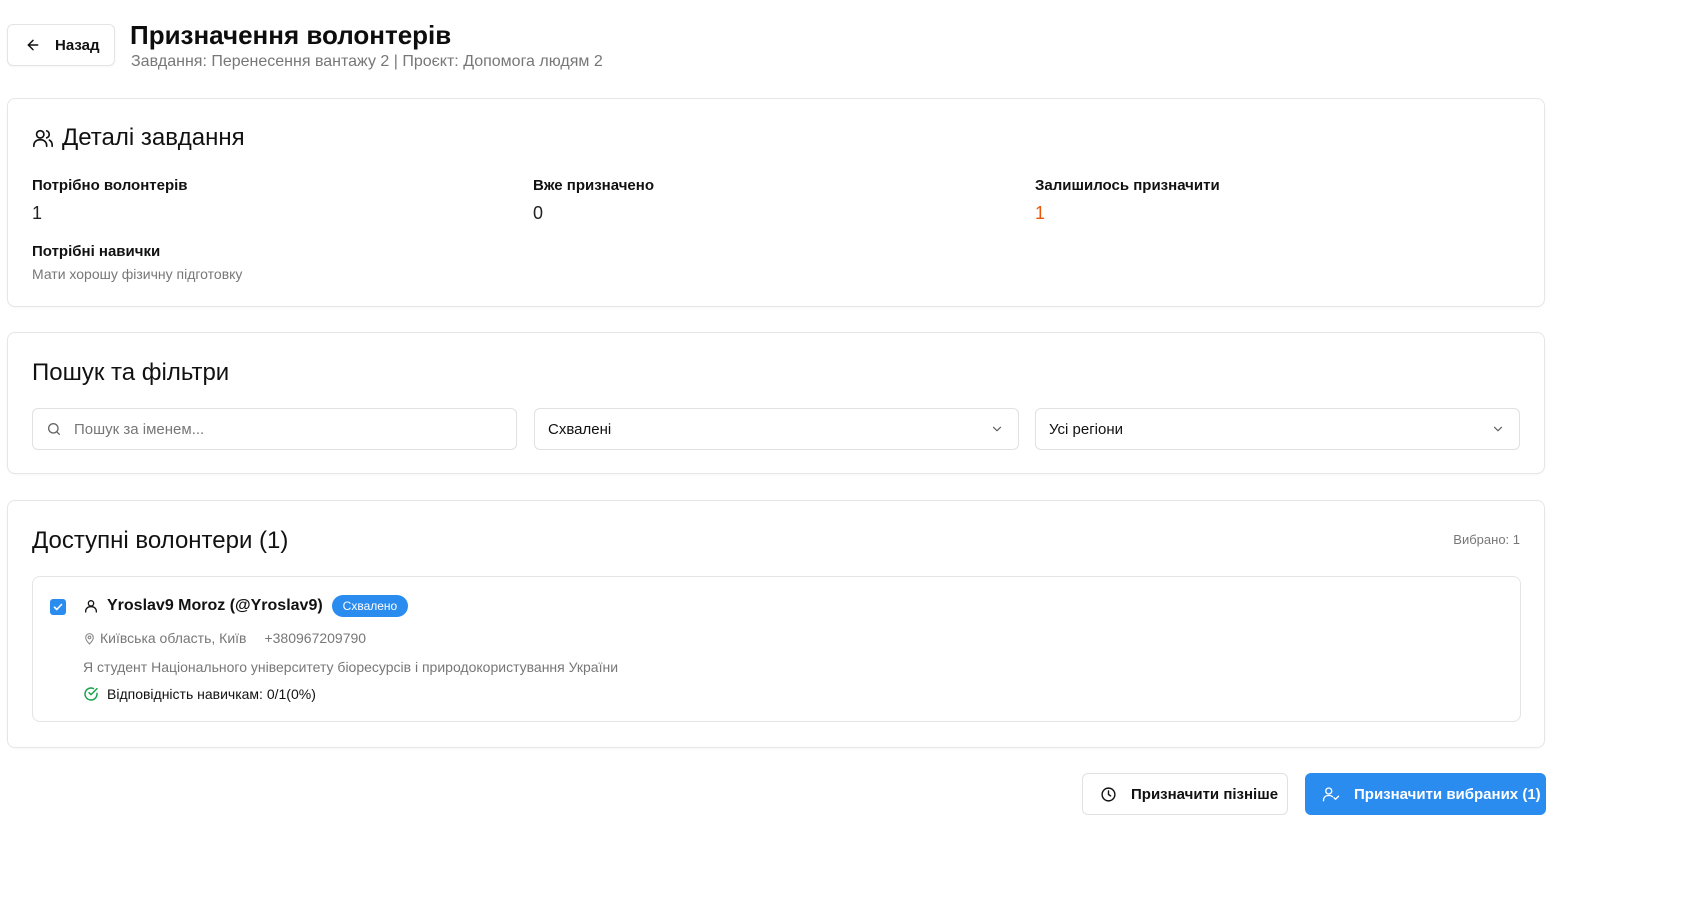  Describe the element at coordinates (593, 185) in the screenshot. I see `already-assigned-label: Вже призначено` at that location.